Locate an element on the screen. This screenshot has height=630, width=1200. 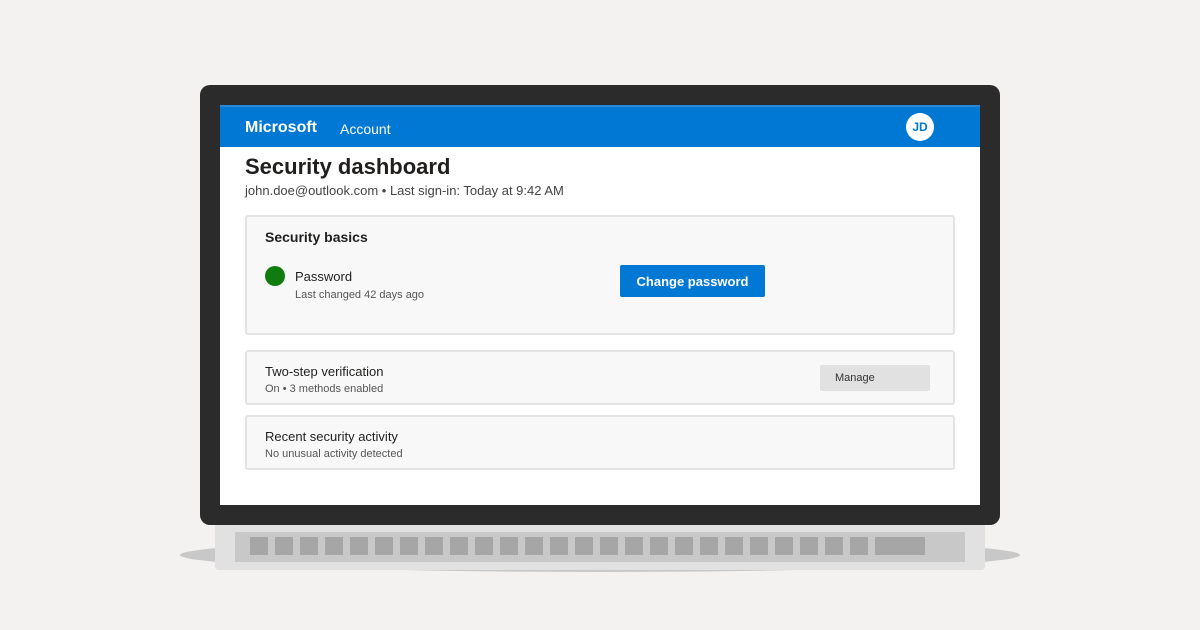
nav-account-link: Account is located at coordinates (365, 129).